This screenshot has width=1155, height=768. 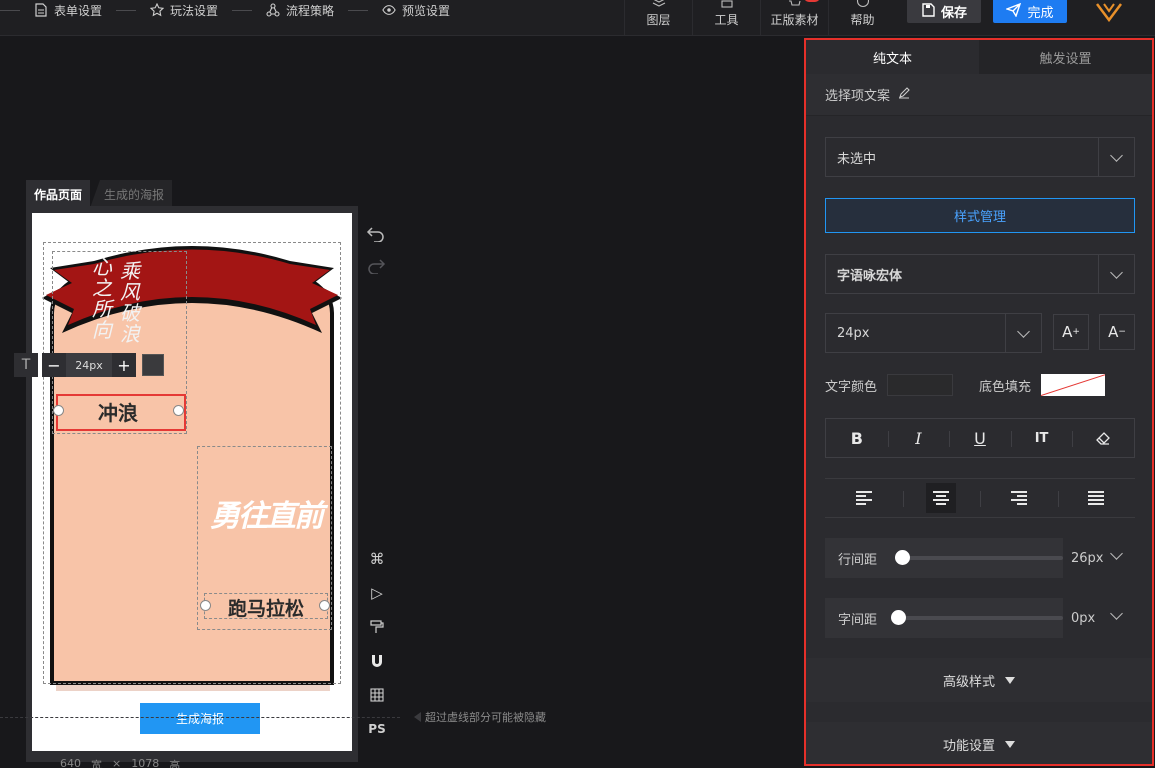 I want to click on save-button: 保存, so click(x=944, y=11).